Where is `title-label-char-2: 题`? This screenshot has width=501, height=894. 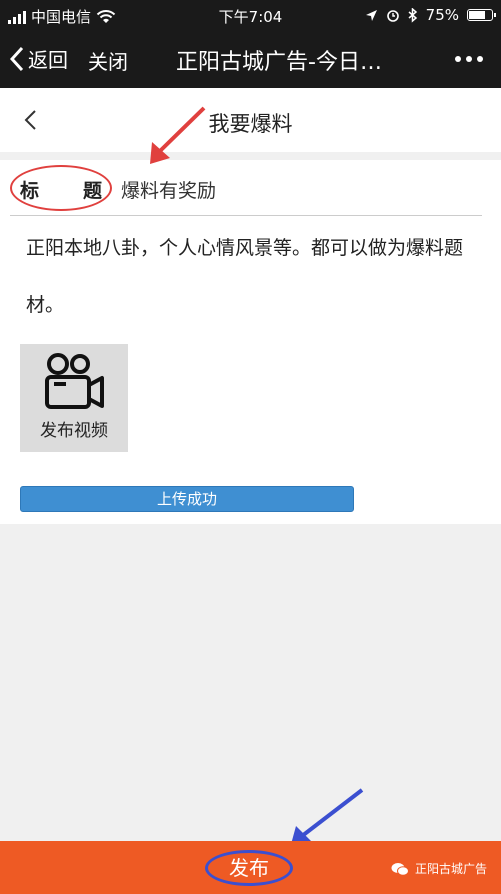
title-label-char-2: 题 is located at coordinates (93, 191).